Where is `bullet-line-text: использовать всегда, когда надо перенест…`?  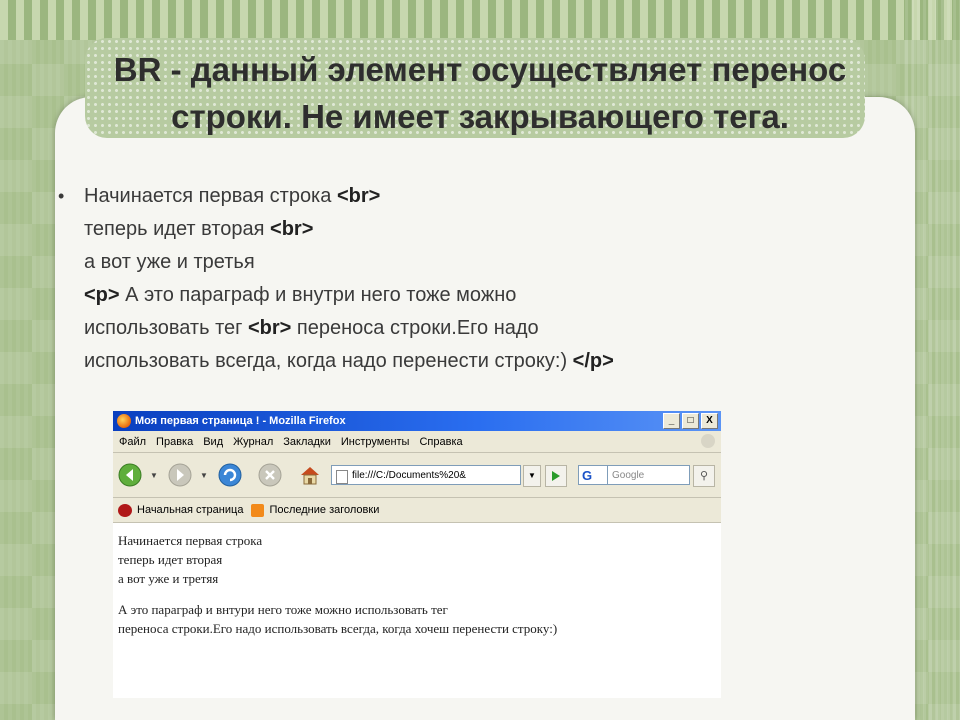 bullet-line-text: использовать всегда, когда надо перенест… is located at coordinates (328, 361).